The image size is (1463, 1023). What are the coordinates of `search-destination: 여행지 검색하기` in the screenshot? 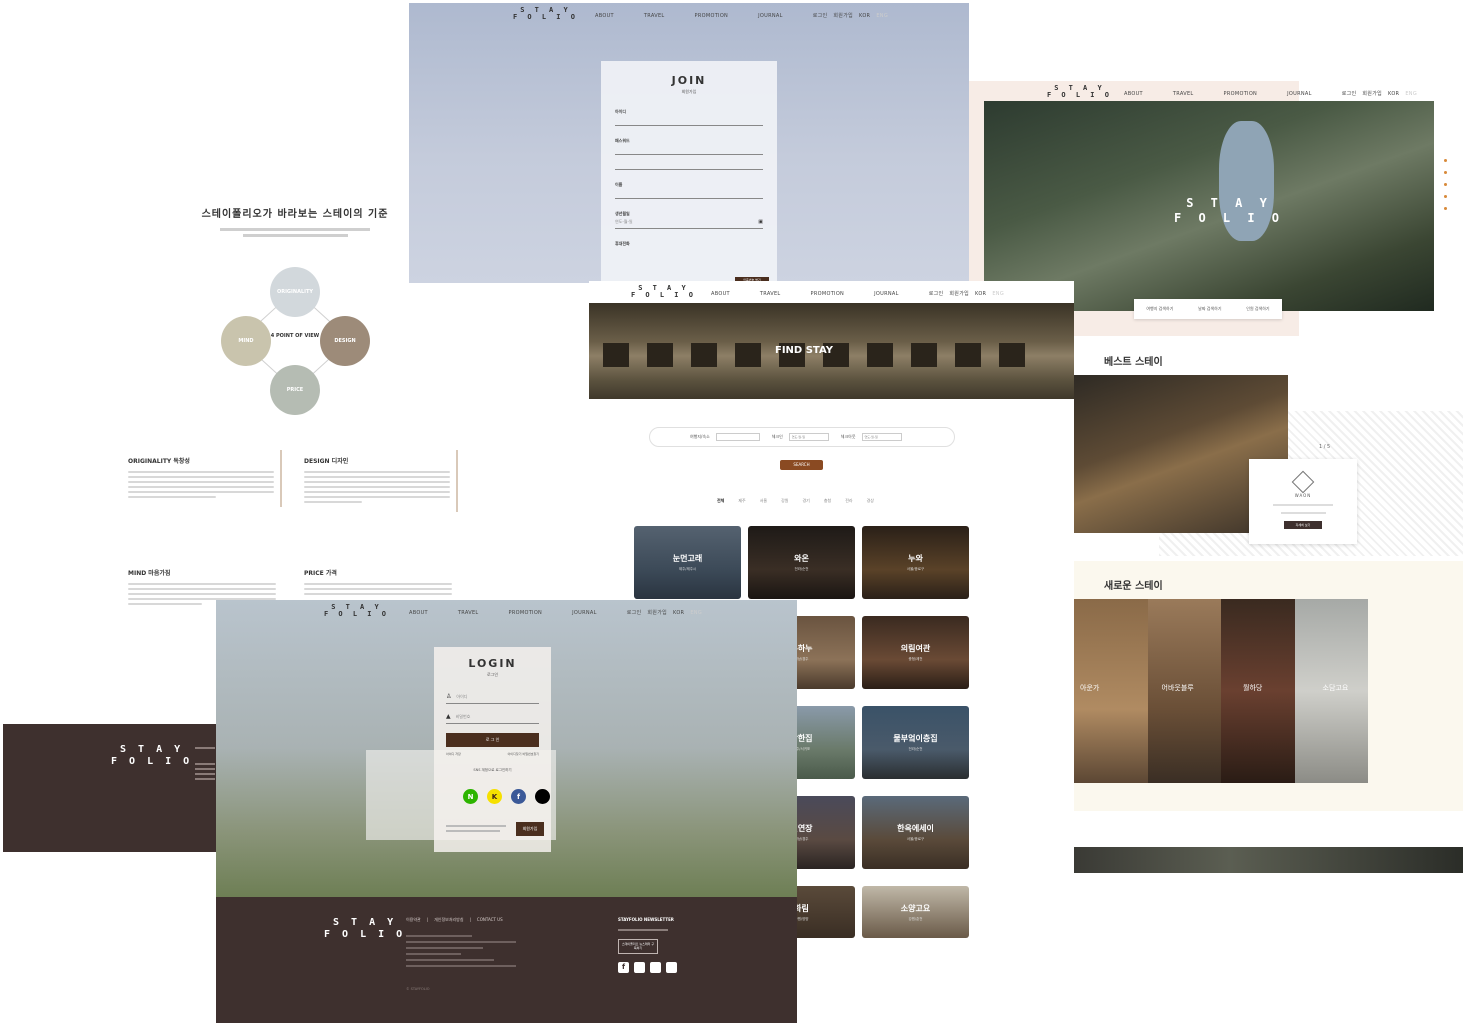 It's located at (1159, 309).